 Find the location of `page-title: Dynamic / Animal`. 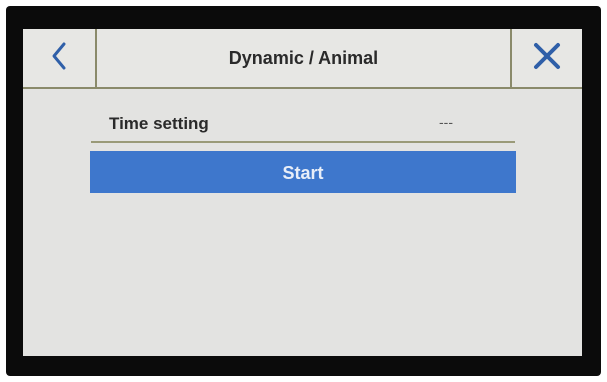

page-title: Dynamic / Animal is located at coordinates (303, 58).